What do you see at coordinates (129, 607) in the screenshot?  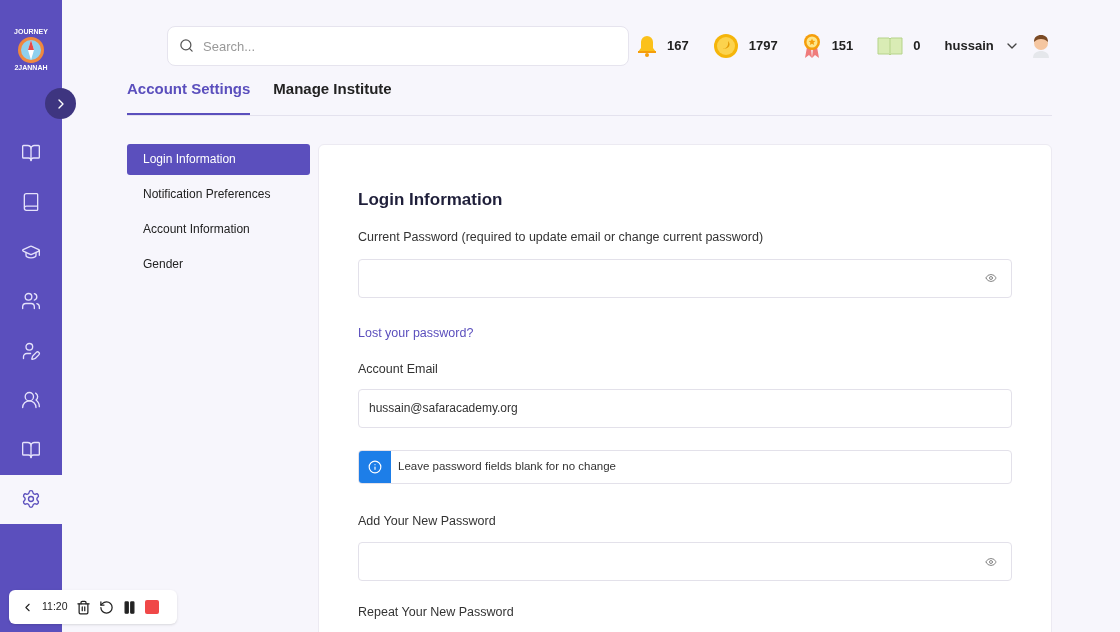 I see `pause-icon` at bounding box center [129, 607].